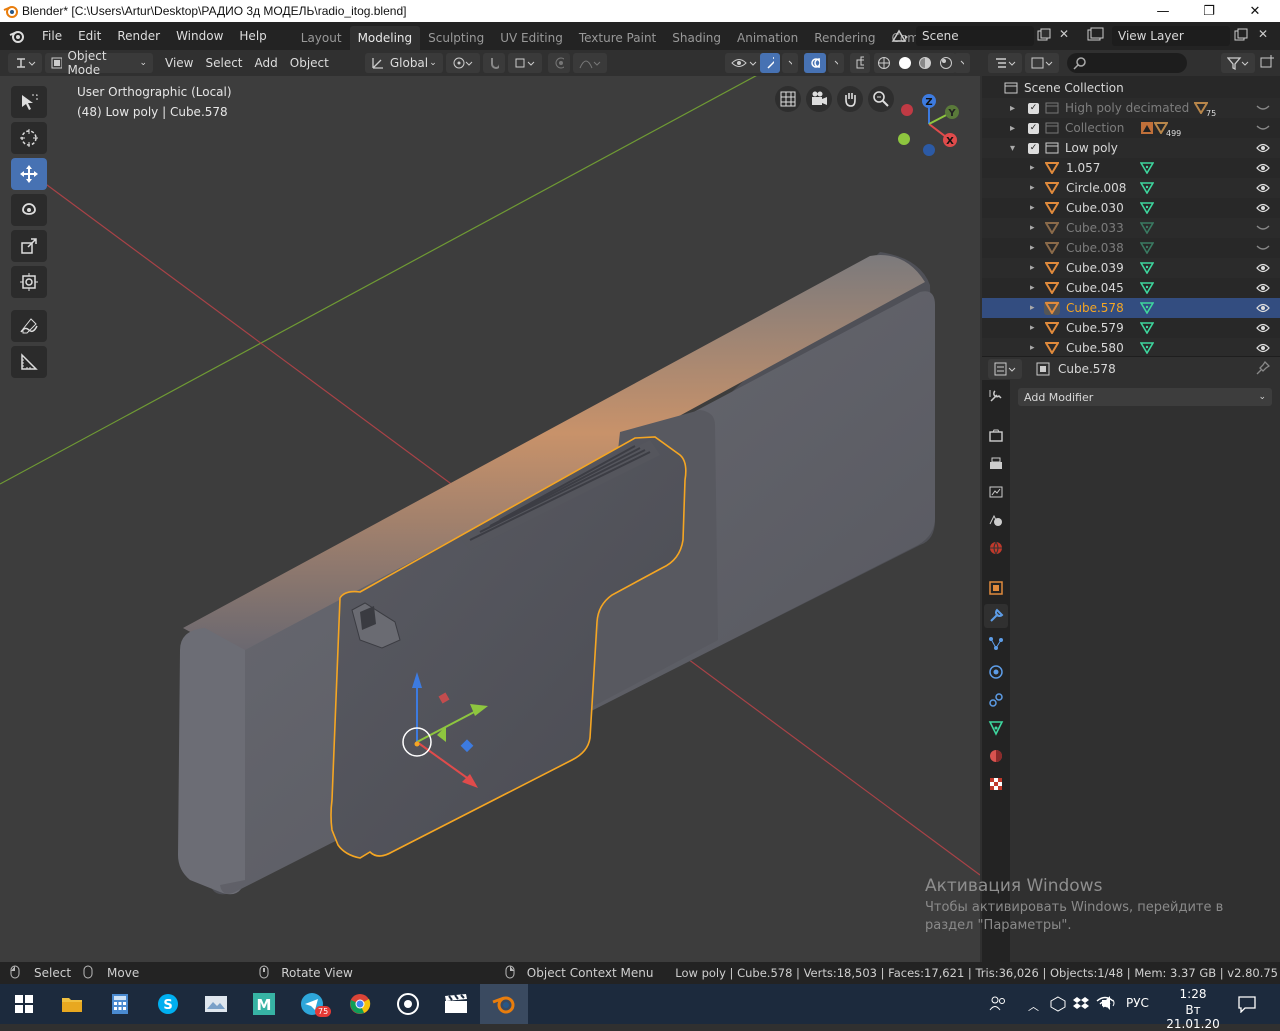  I want to click on tab-shading: Shading, so click(696, 38).